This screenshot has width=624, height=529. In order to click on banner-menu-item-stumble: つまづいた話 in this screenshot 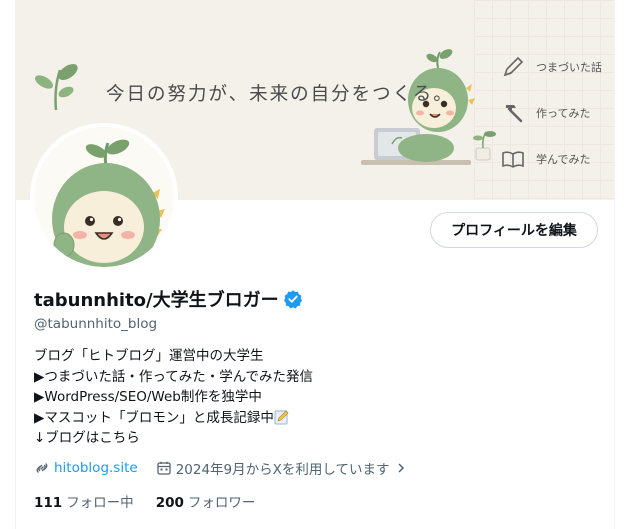, I will do `click(551, 67)`.